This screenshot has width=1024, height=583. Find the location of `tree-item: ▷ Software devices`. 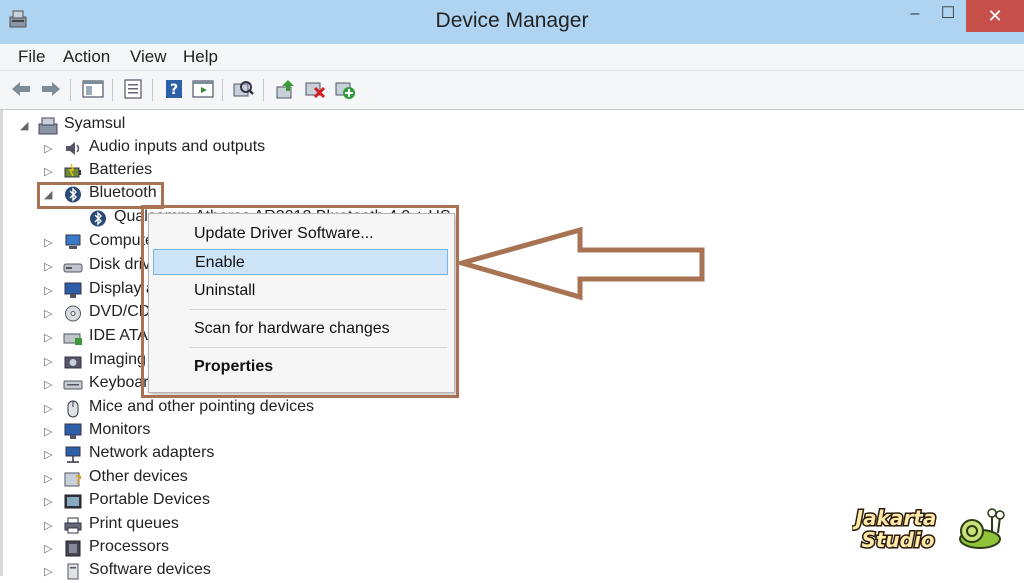

tree-item: ▷ Software devices is located at coordinates (350, 571).